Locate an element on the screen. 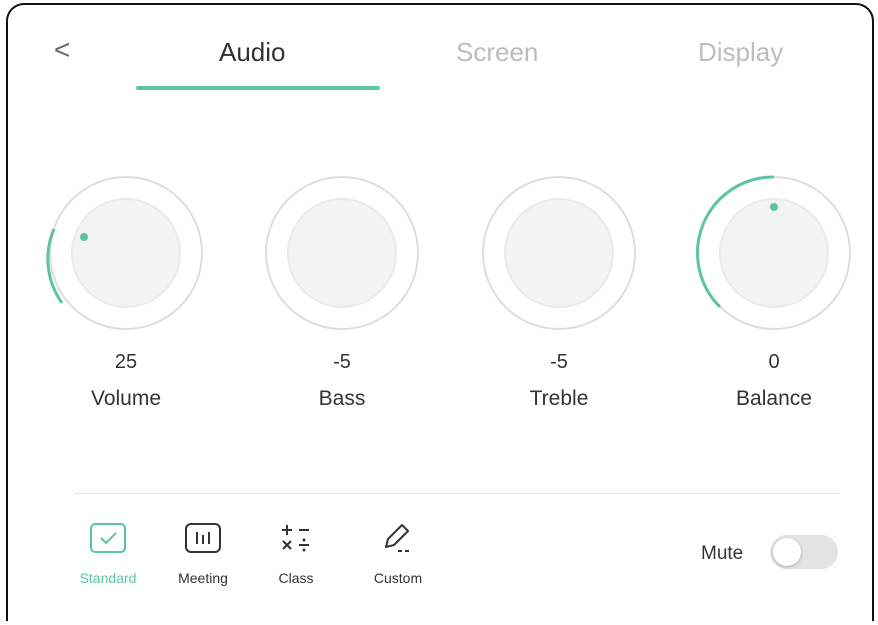 The image size is (878, 625). bass-label: Bass is located at coordinates (342, 398).